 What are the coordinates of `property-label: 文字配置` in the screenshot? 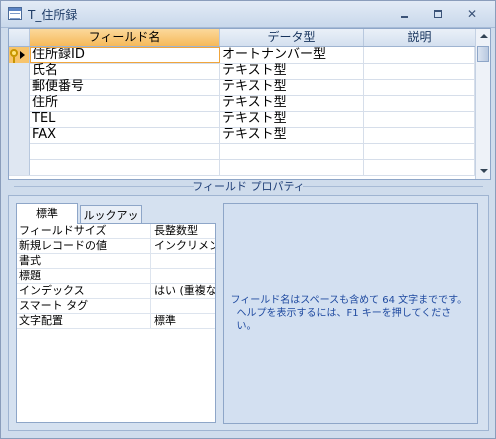 It's located at (84, 321).